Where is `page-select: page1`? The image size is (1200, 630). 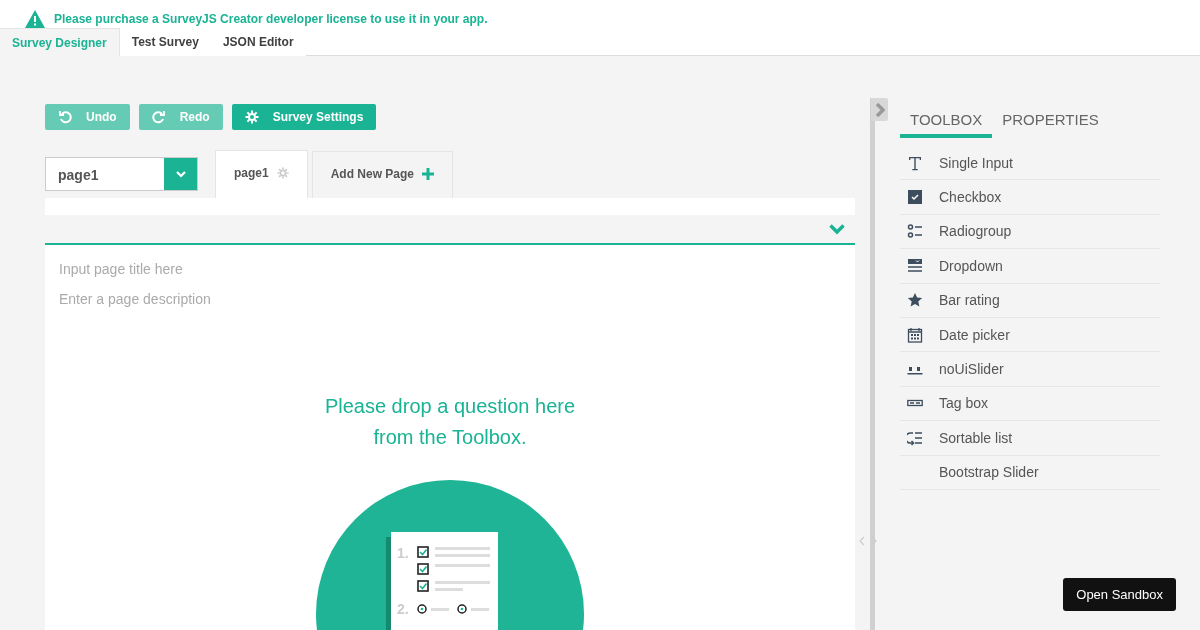
page-select: page1 is located at coordinates (121, 174).